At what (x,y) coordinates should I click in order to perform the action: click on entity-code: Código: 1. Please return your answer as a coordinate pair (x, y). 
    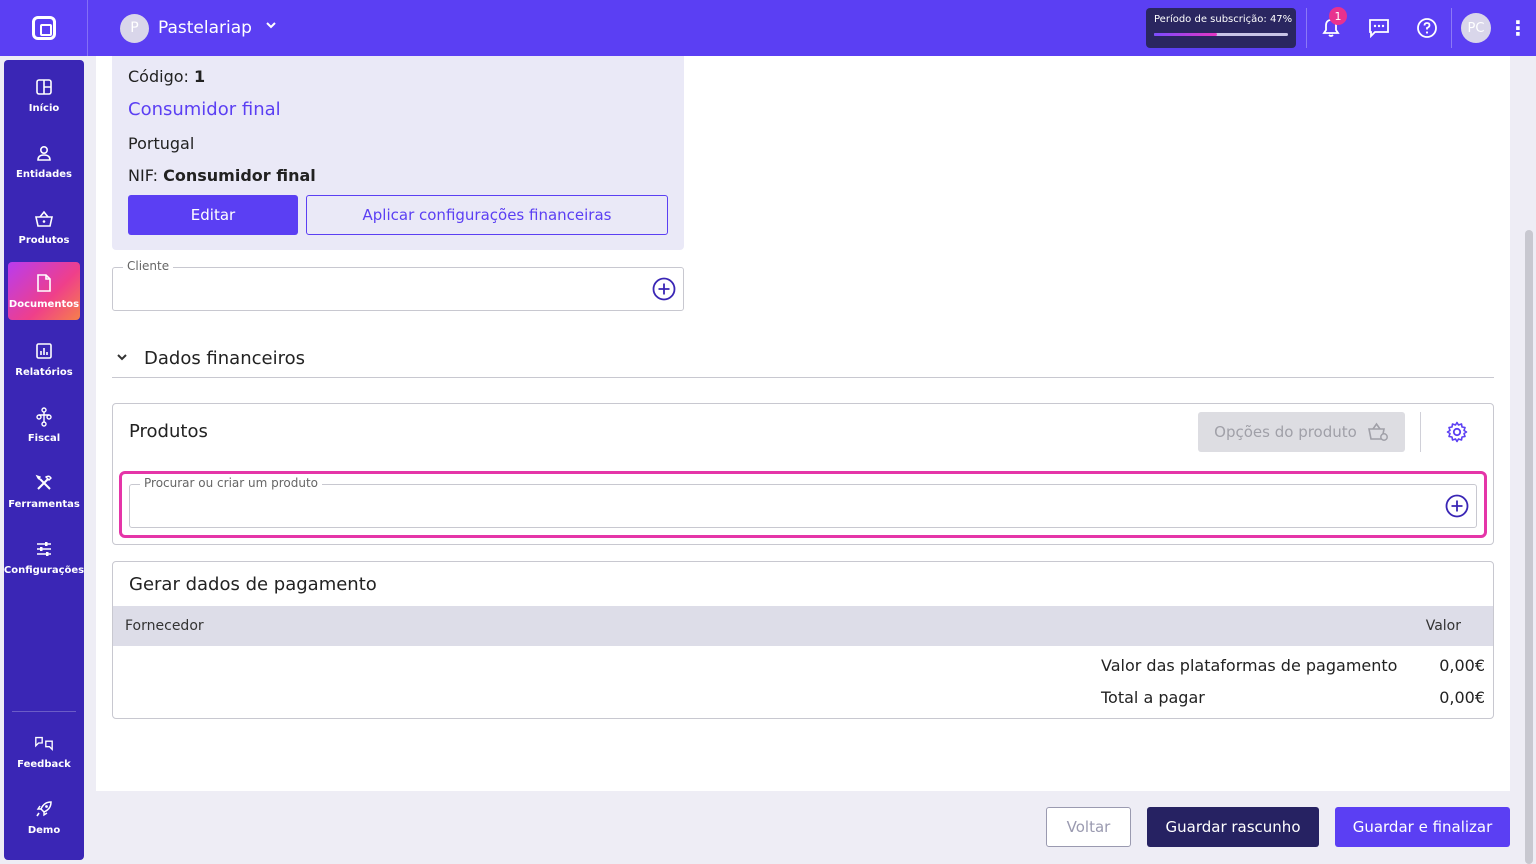
    Looking at the image, I should click on (166, 76).